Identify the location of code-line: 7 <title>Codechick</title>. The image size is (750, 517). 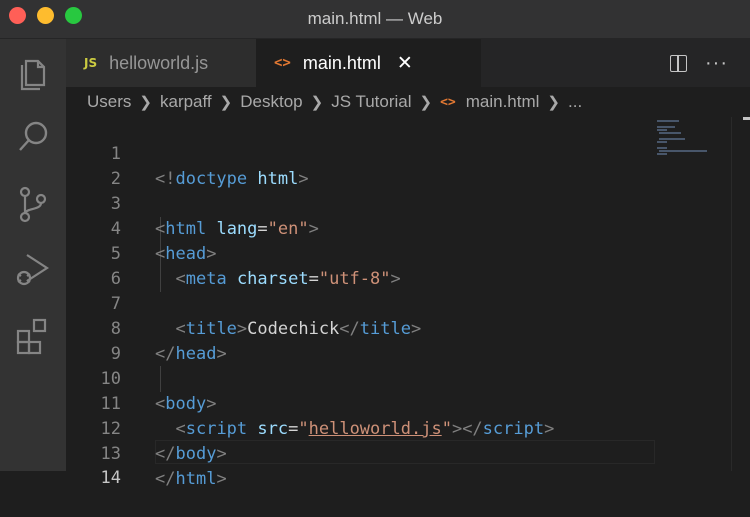
(361, 303).